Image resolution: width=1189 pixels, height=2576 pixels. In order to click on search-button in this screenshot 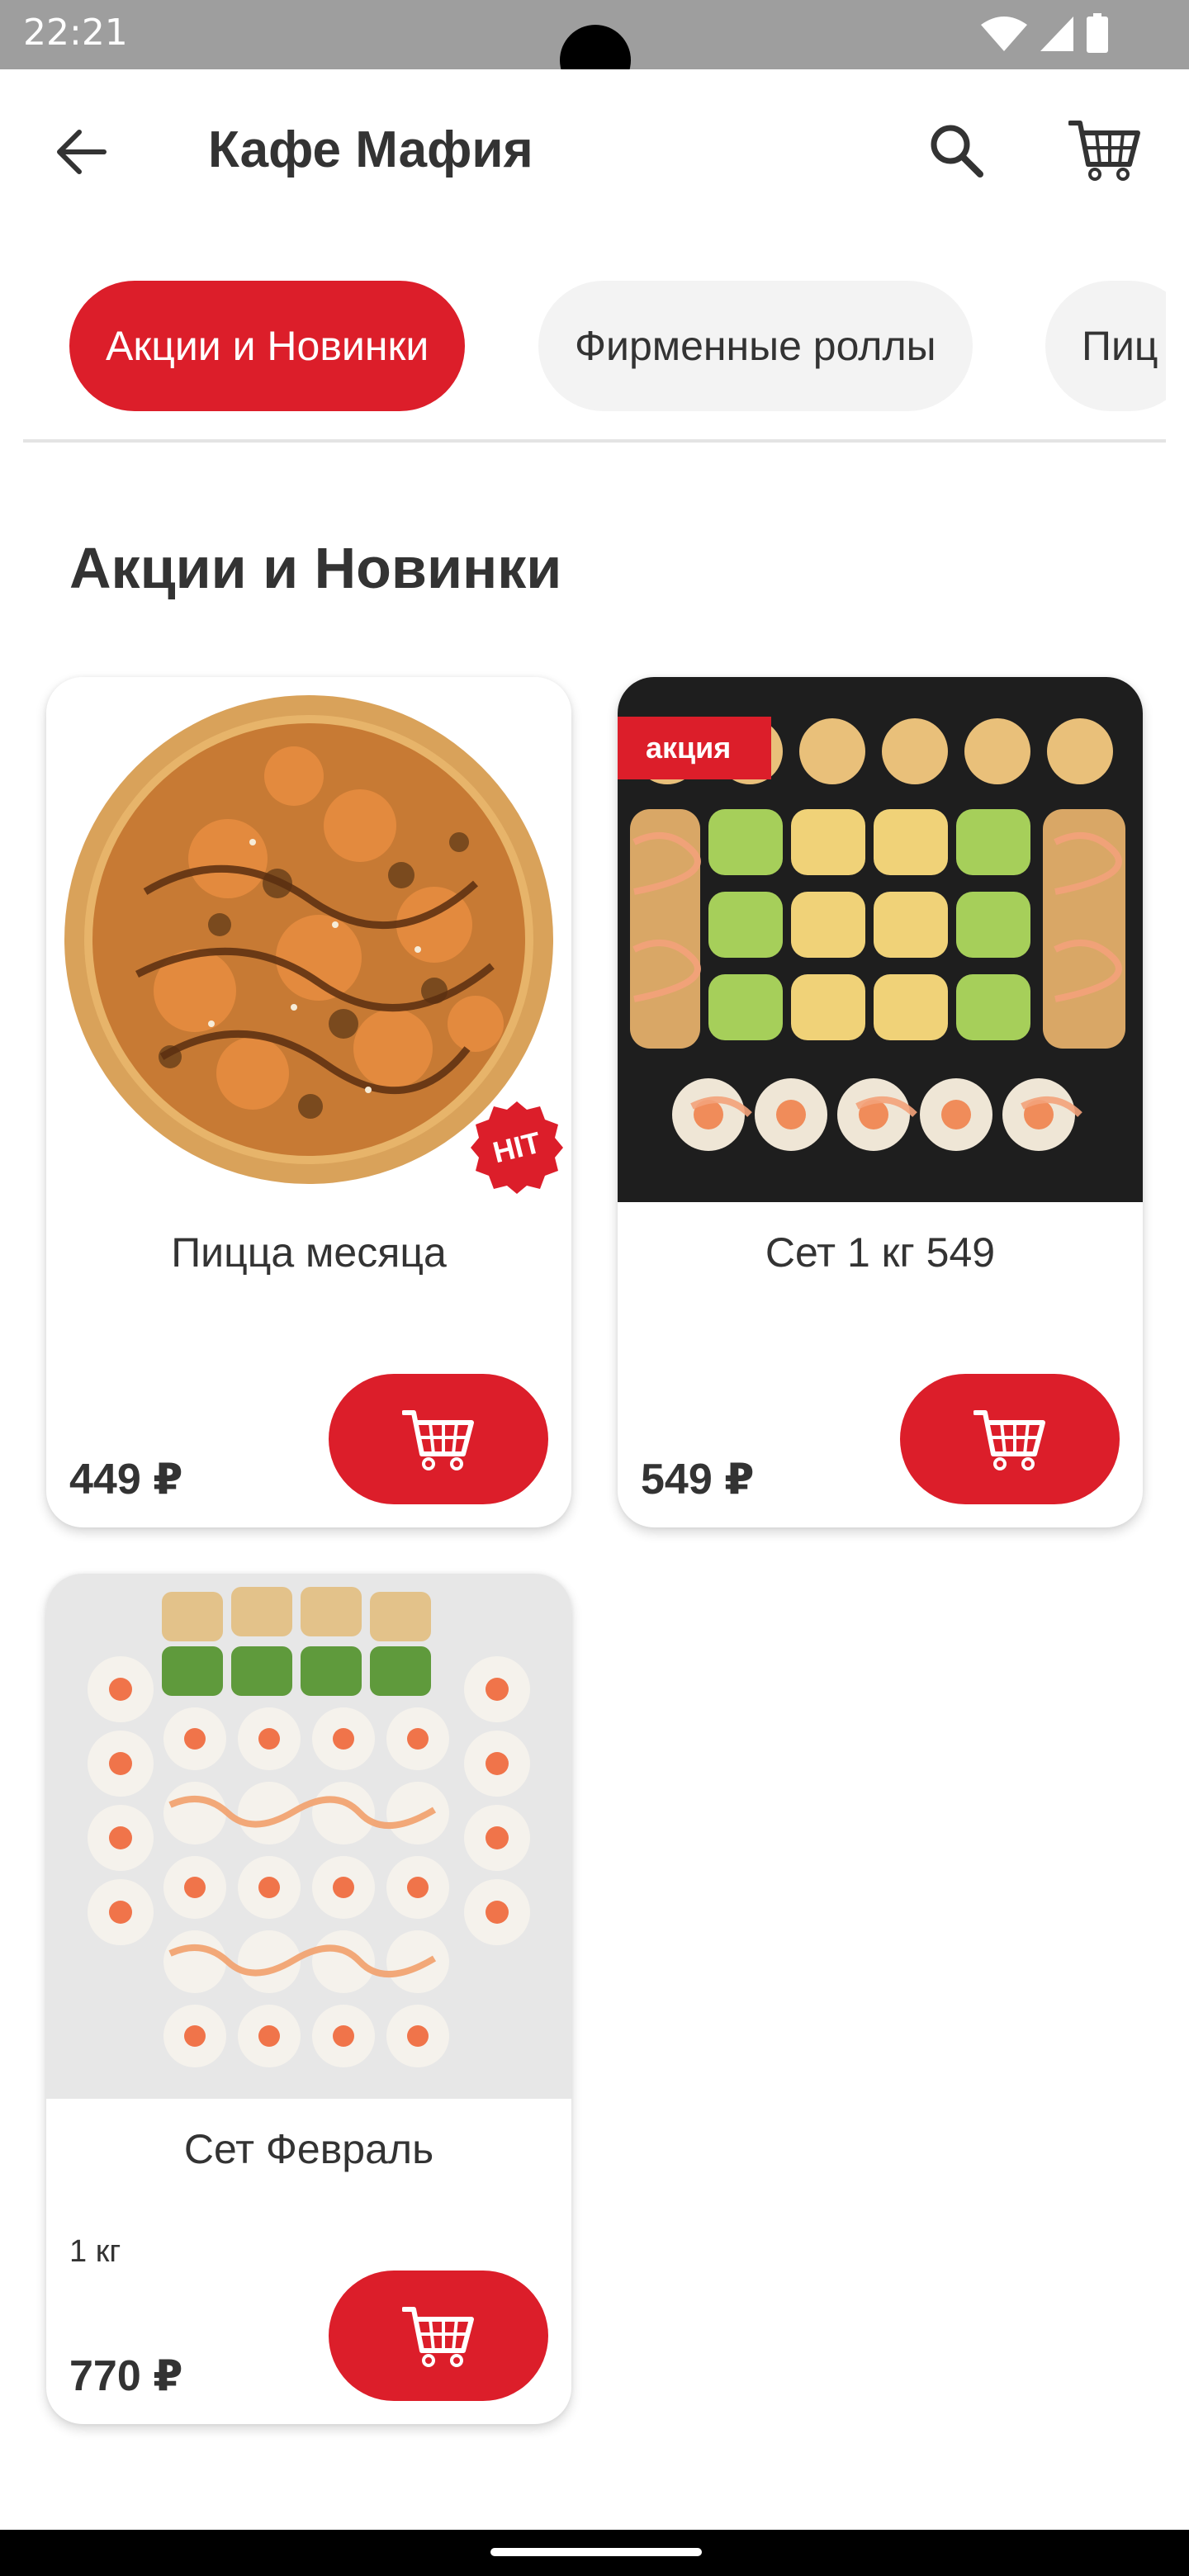, I will do `click(956, 150)`.